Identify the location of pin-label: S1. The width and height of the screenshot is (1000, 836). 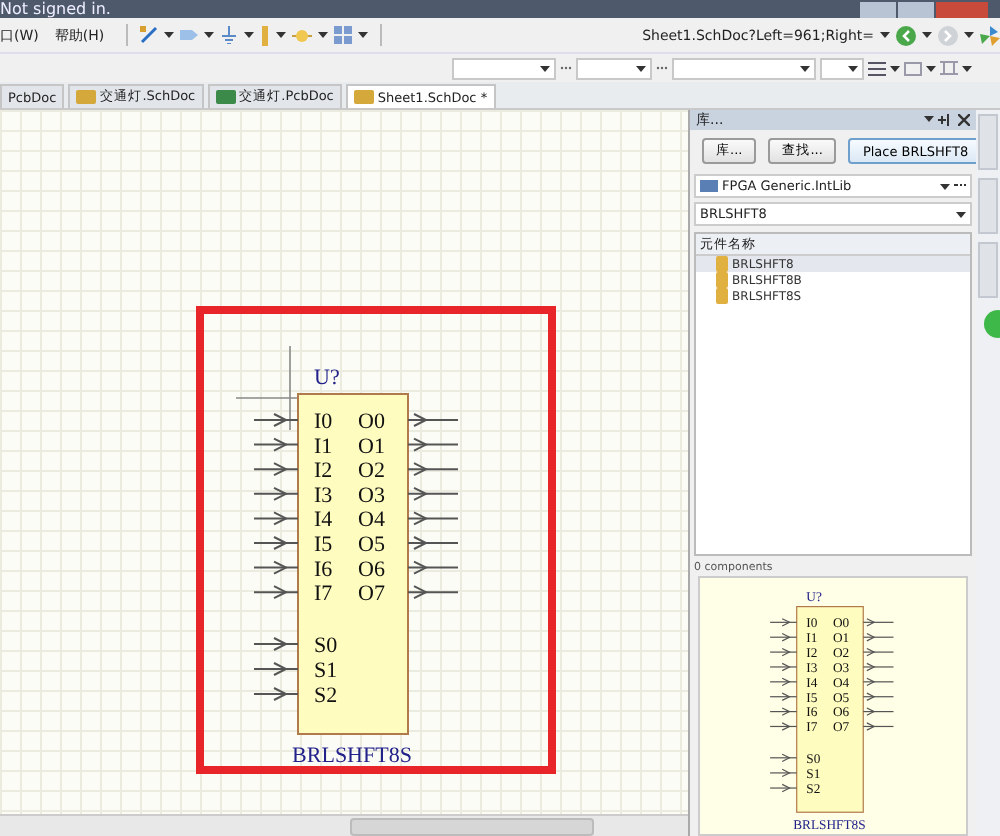
(326, 671).